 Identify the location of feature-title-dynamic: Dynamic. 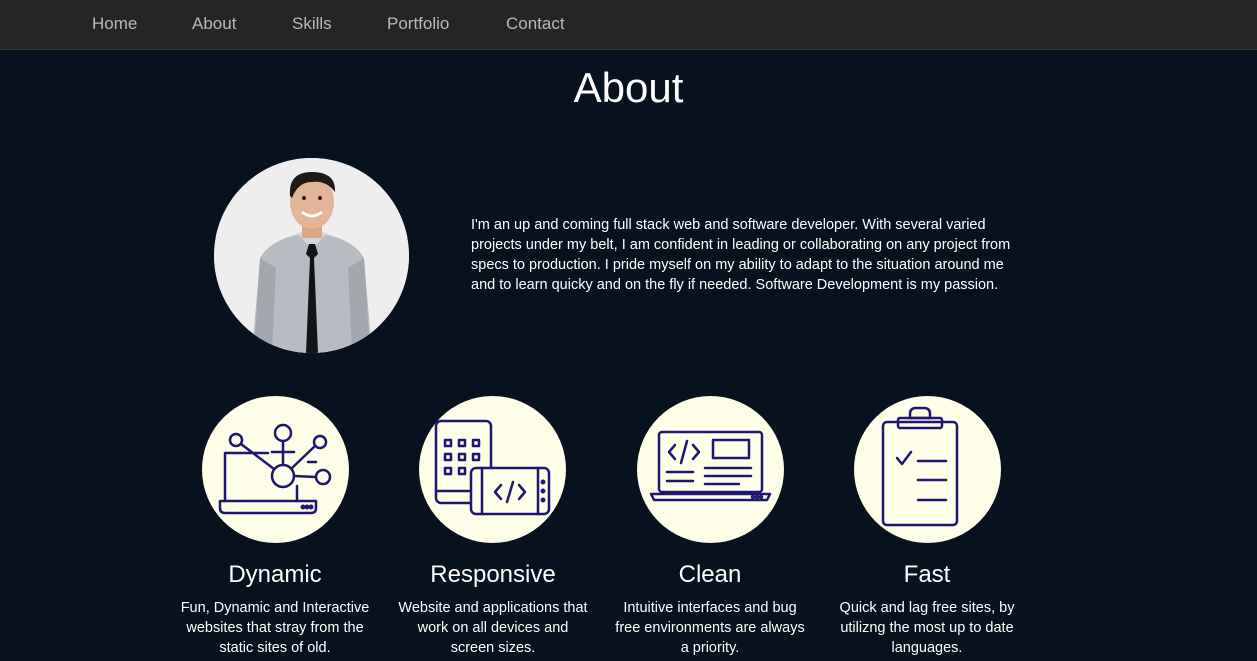
(275, 574).